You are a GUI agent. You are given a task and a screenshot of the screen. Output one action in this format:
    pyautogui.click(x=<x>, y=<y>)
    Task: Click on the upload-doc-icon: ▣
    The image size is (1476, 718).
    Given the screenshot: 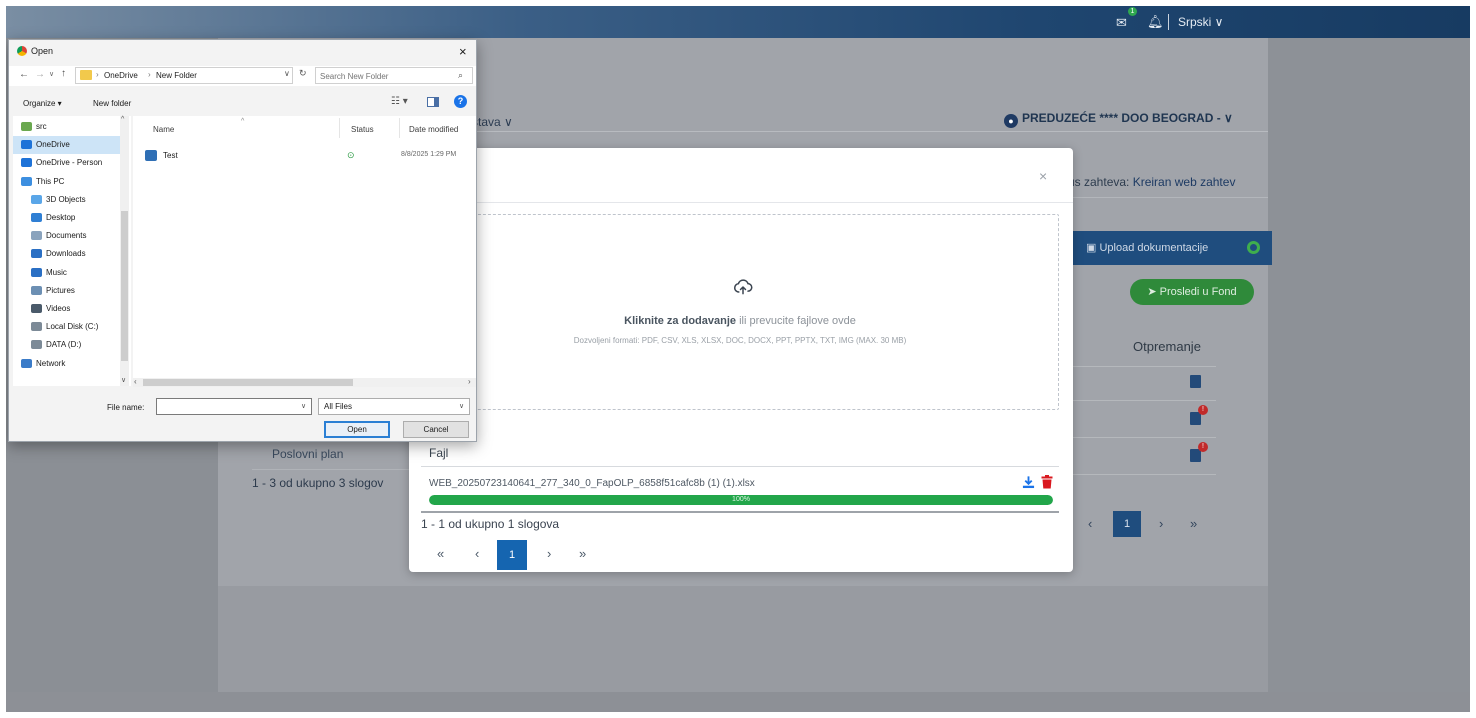 What is the action you would take?
    pyautogui.click(x=1093, y=248)
    